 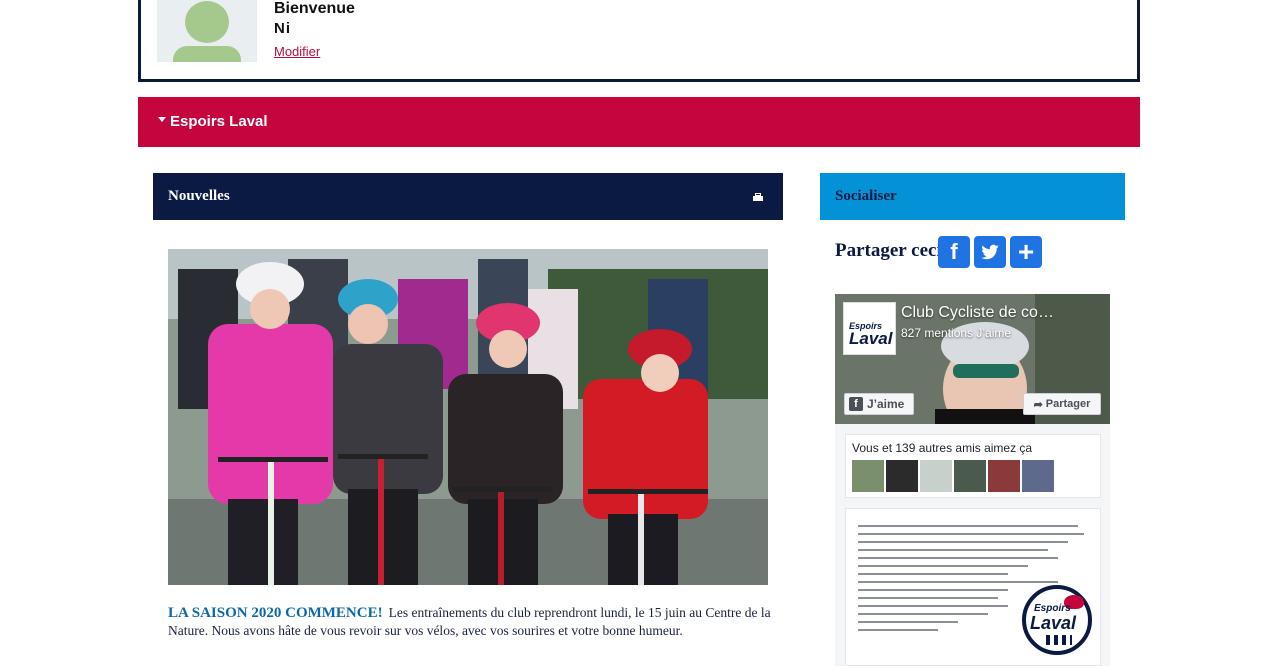 I want to click on plus-icon: +, so click(x=1026, y=251).